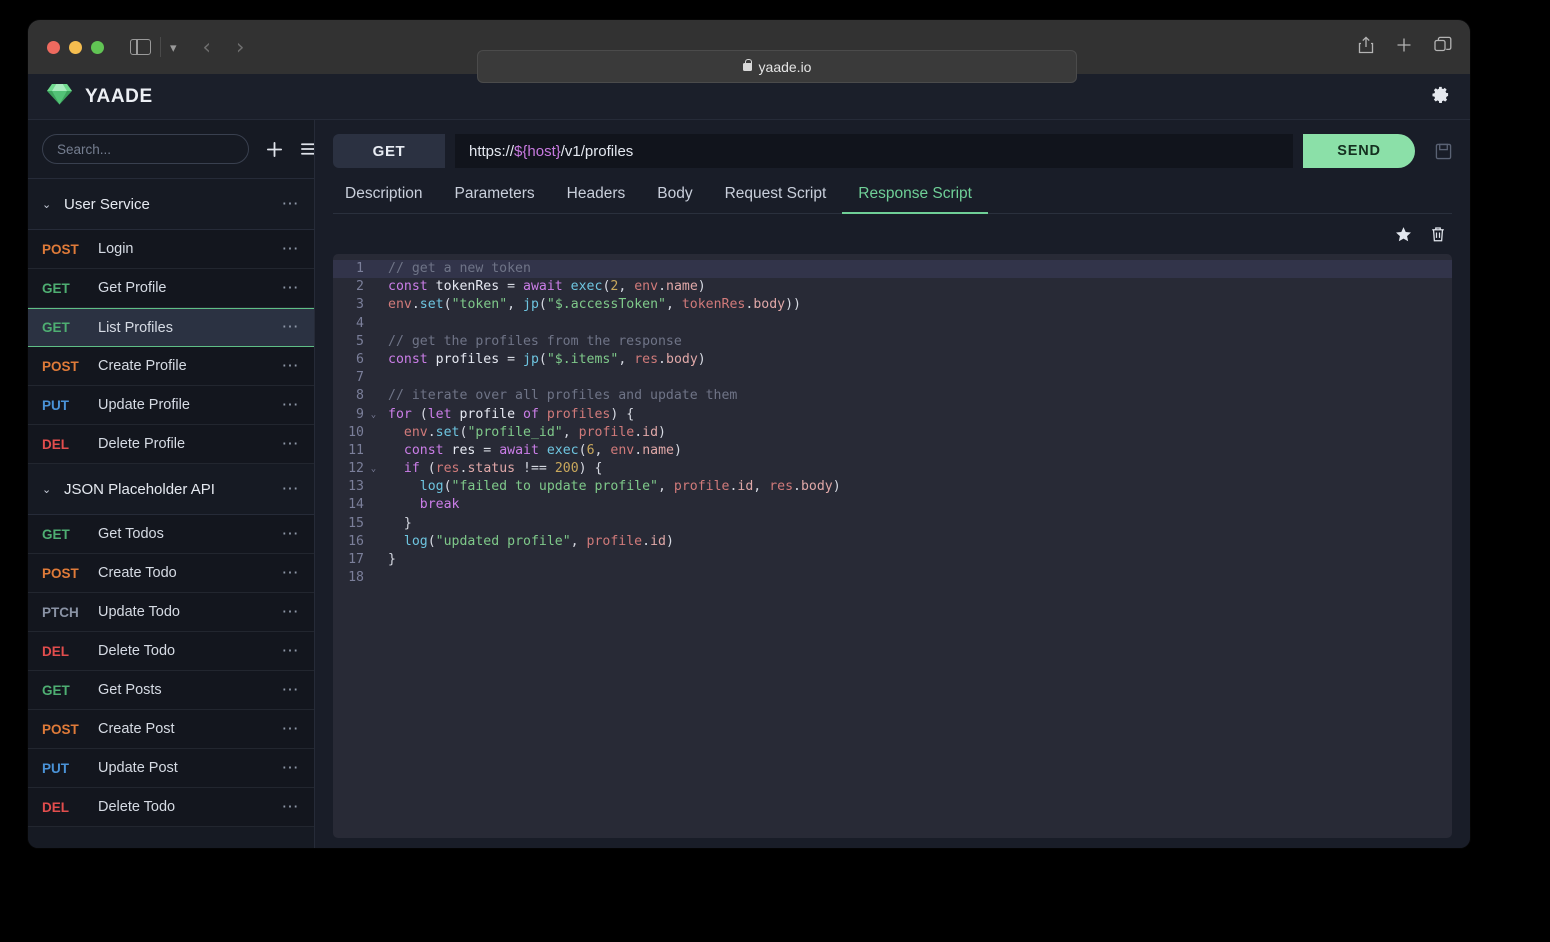 This screenshot has height=942, width=1550. I want to click on tab-response-script: Response Script, so click(915, 199).